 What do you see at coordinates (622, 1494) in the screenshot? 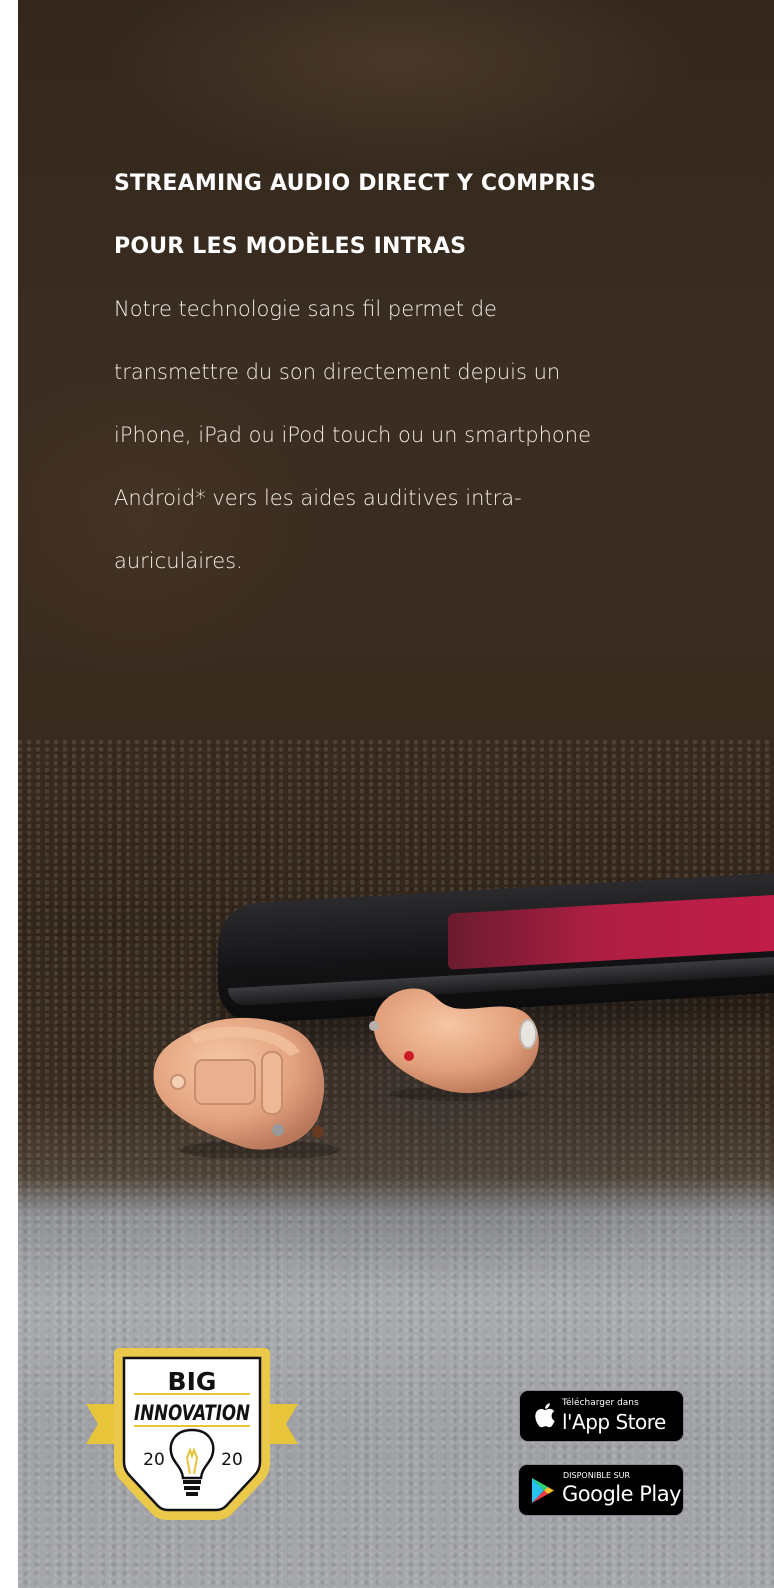
I see `google-play-big-label: Google Play` at bounding box center [622, 1494].